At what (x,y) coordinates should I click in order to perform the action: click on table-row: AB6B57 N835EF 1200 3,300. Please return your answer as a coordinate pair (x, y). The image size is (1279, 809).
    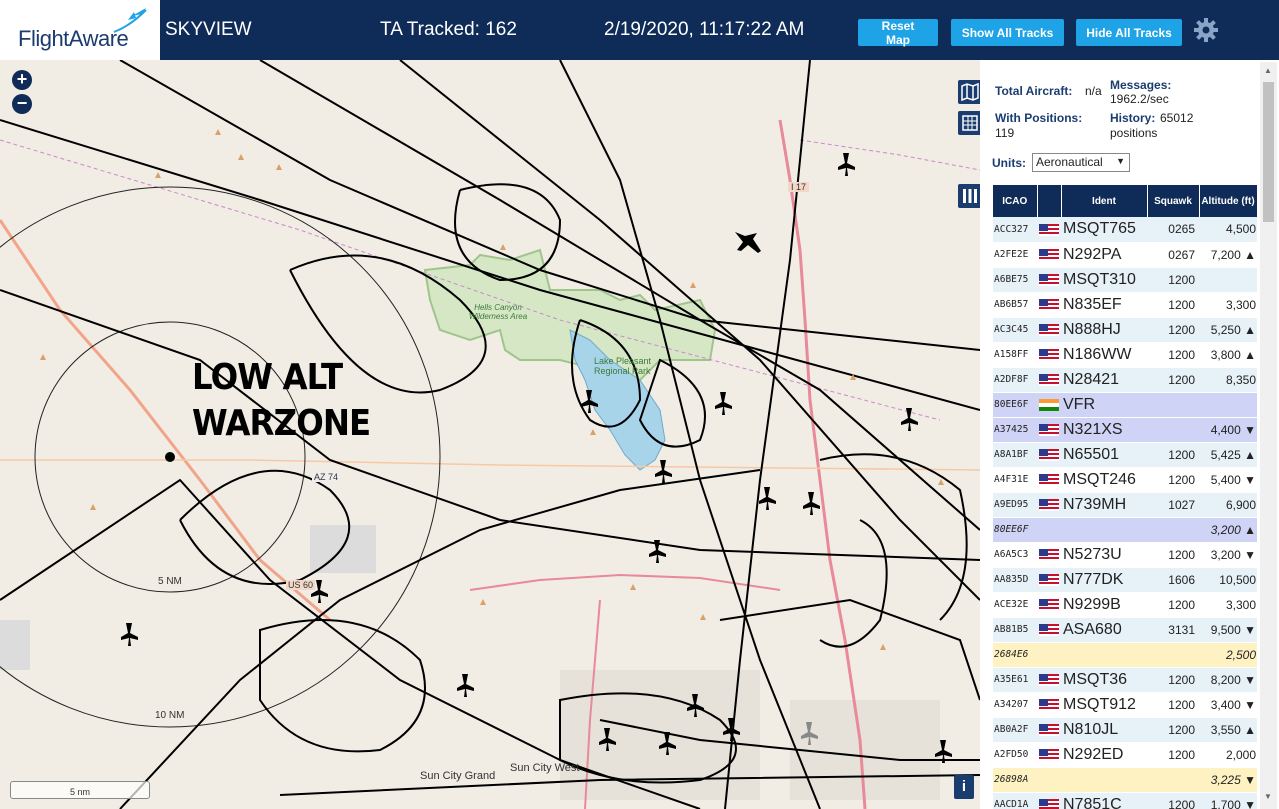
    Looking at the image, I should click on (1125, 305).